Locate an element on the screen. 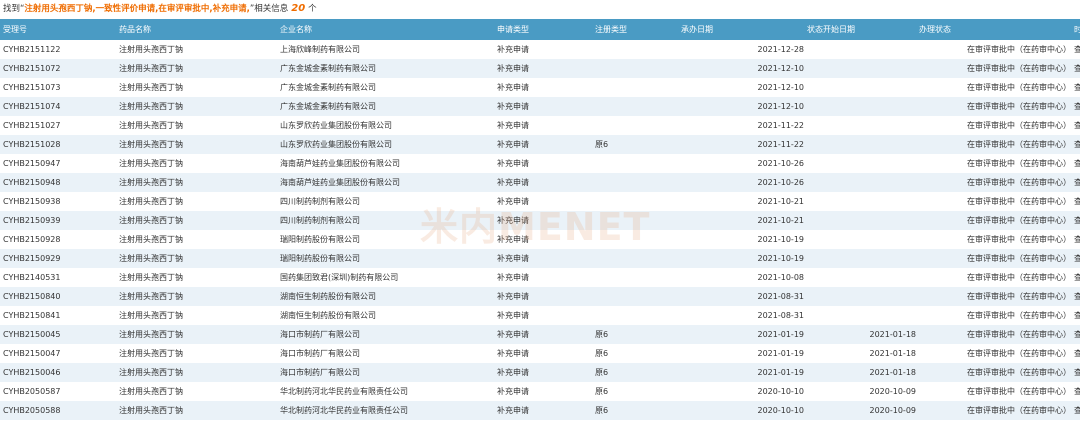 The height and width of the screenshot is (429, 1080). company-name-link: 国药集团致君(深圳)制药有限公司 is located at coordinates (385, 277).